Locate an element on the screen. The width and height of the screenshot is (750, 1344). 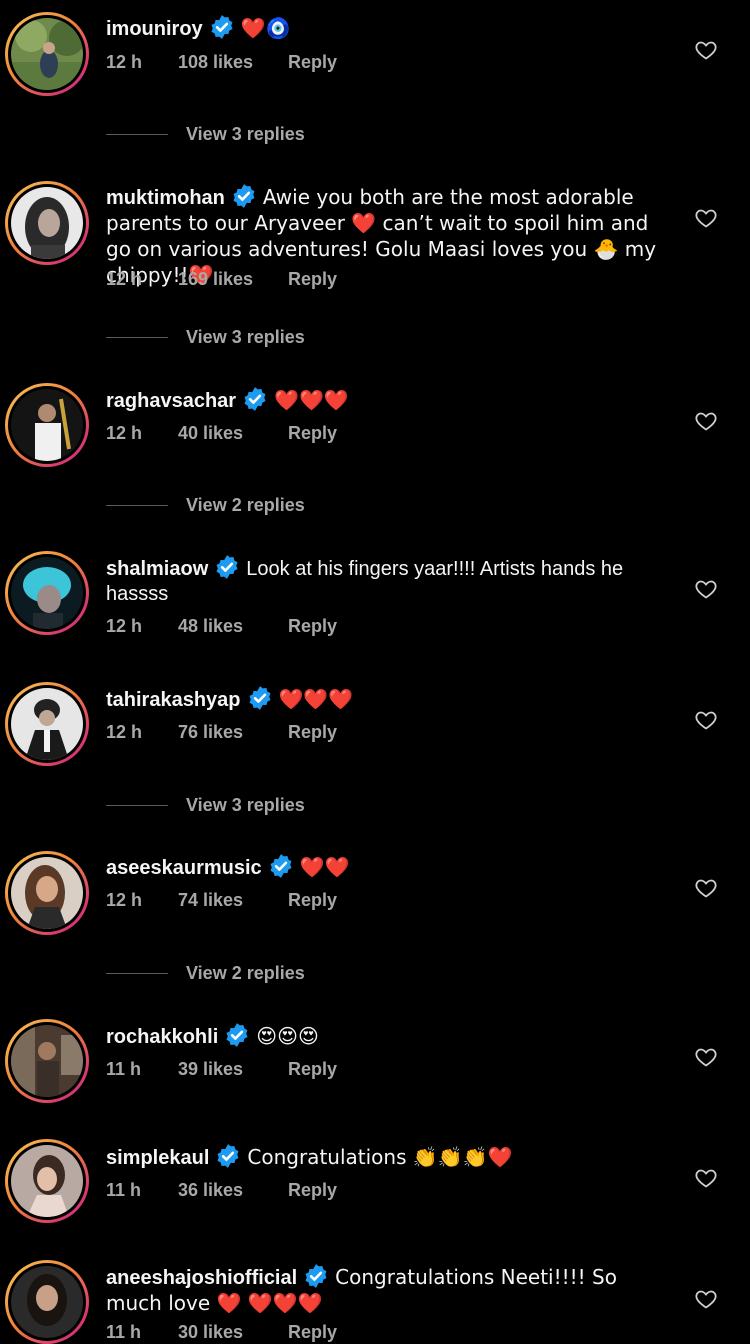
comment-likes: 76 likes is located at coordinates (233, 732).